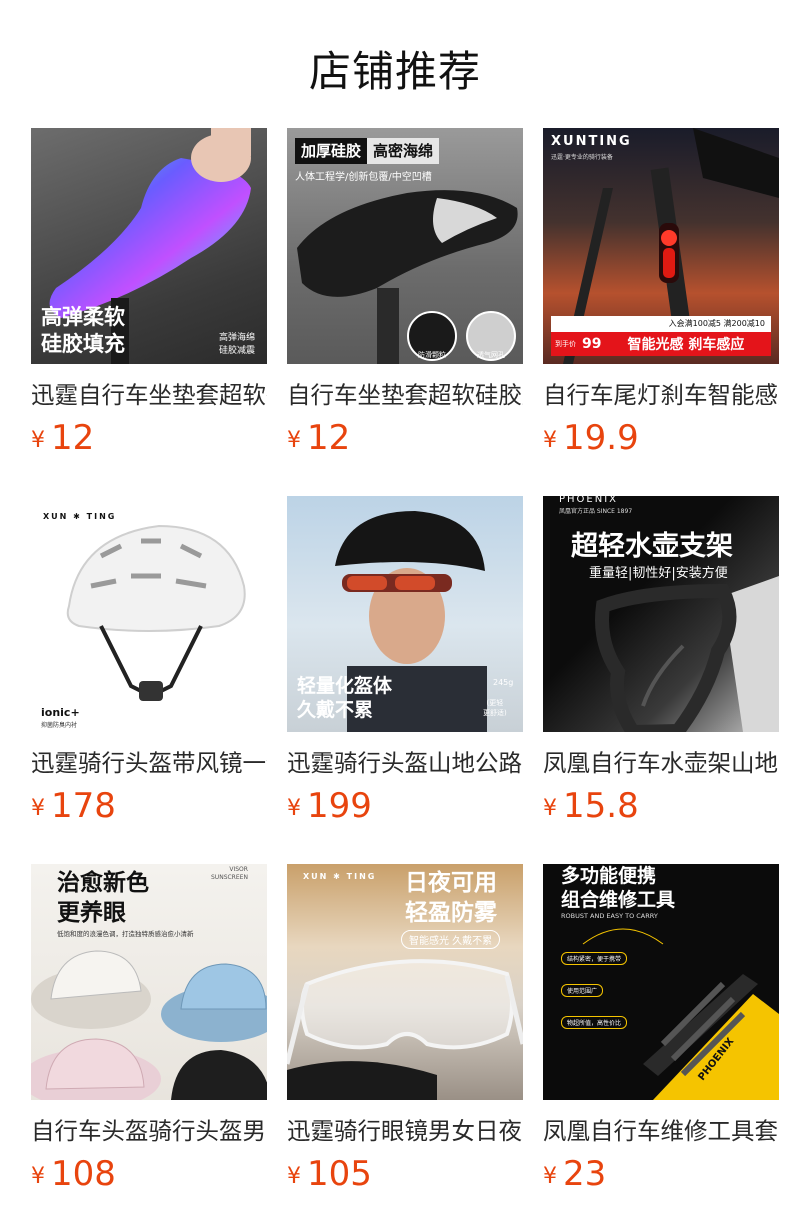 This screenshot has height=1232, width=790. I want to click on product-name: 迅霆骑行头盔带风镜一体, so click(149, 763).